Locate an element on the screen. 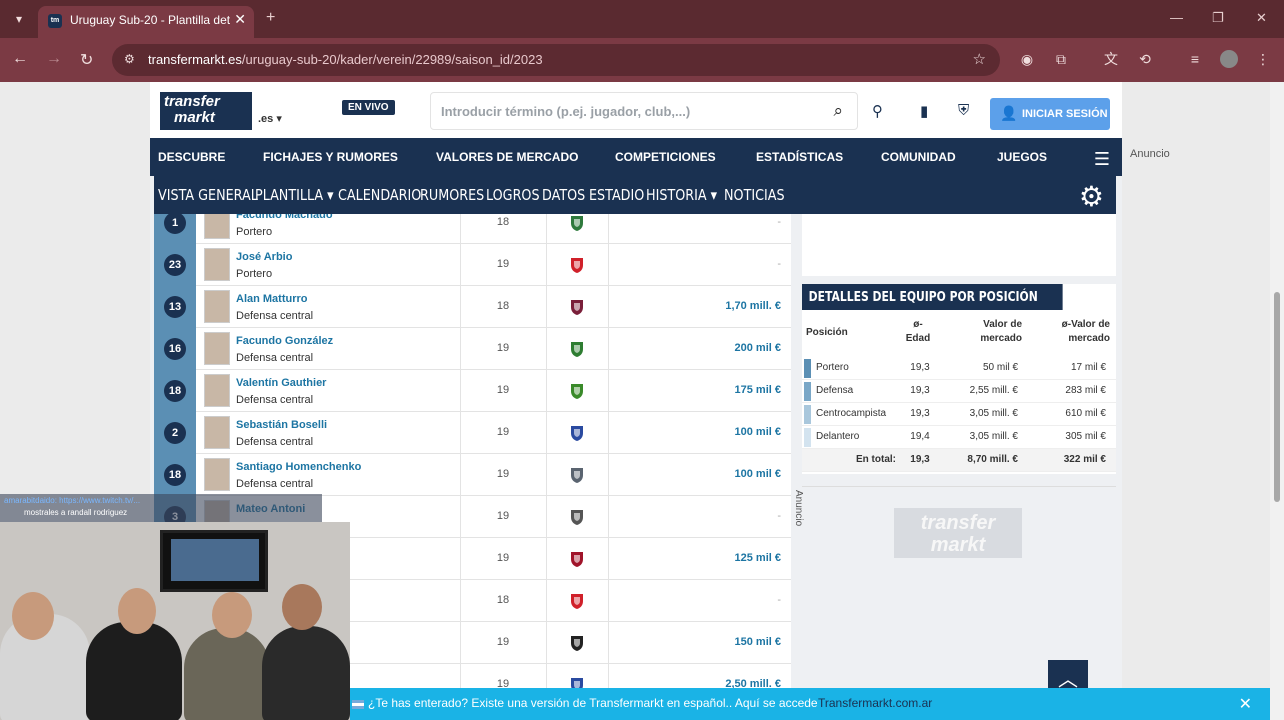  new-tab-icon: + is located at coordinates (270, 18).